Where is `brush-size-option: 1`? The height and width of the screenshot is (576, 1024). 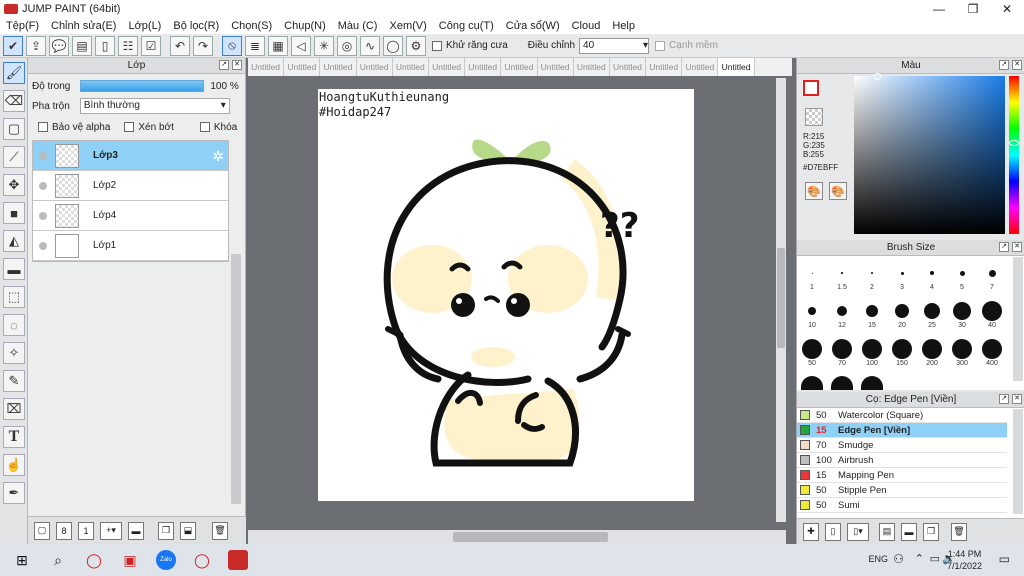 brush-size-option: 1 is located at coordinates (812, 276).